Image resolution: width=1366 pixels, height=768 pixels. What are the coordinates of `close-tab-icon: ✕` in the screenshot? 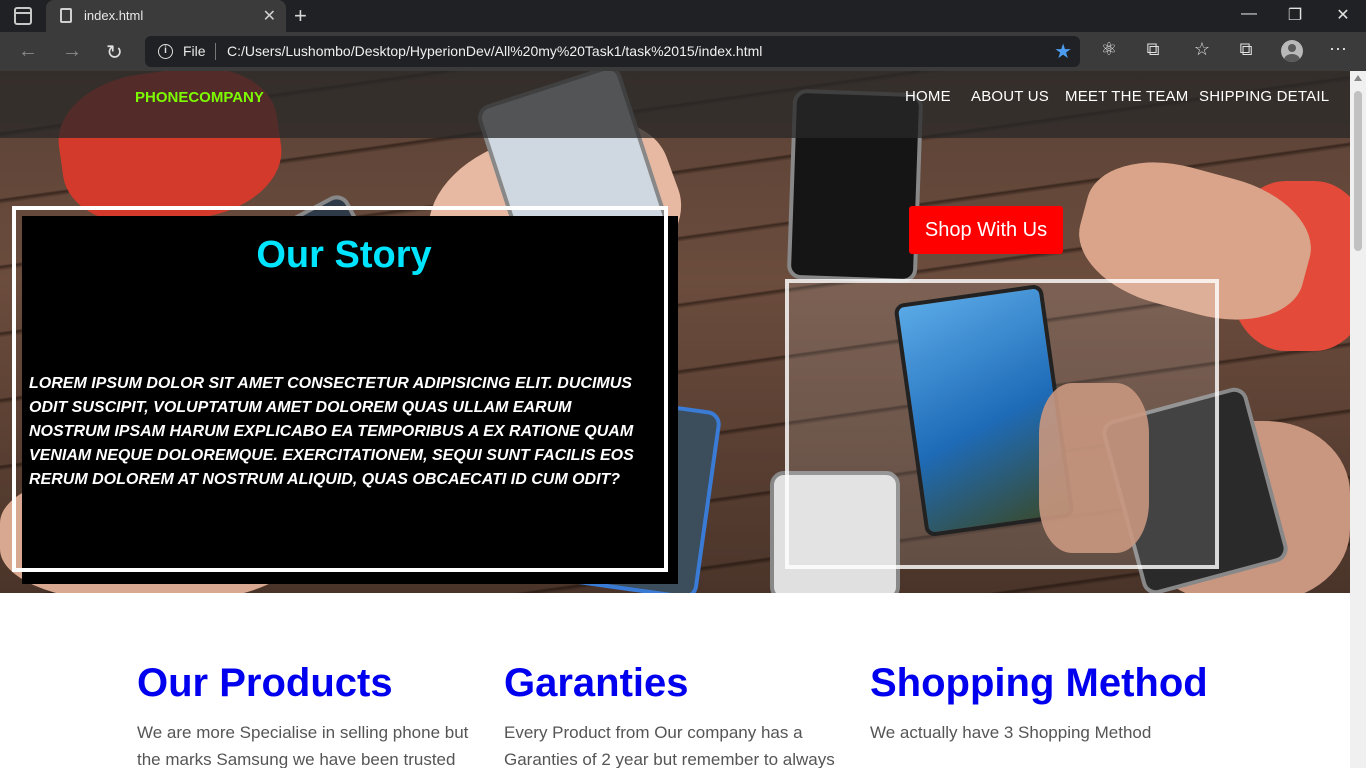 It's located at (269, 16).